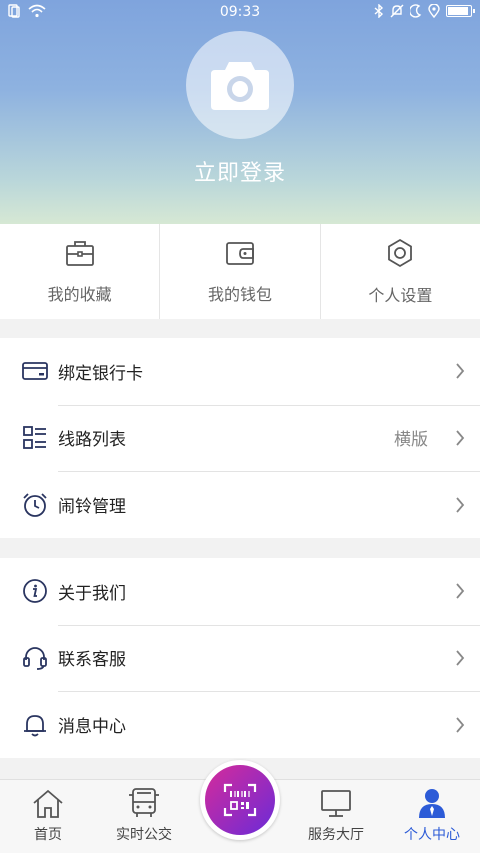  I want to click on tab-personal-center: 个人中心, so click(432, 816).